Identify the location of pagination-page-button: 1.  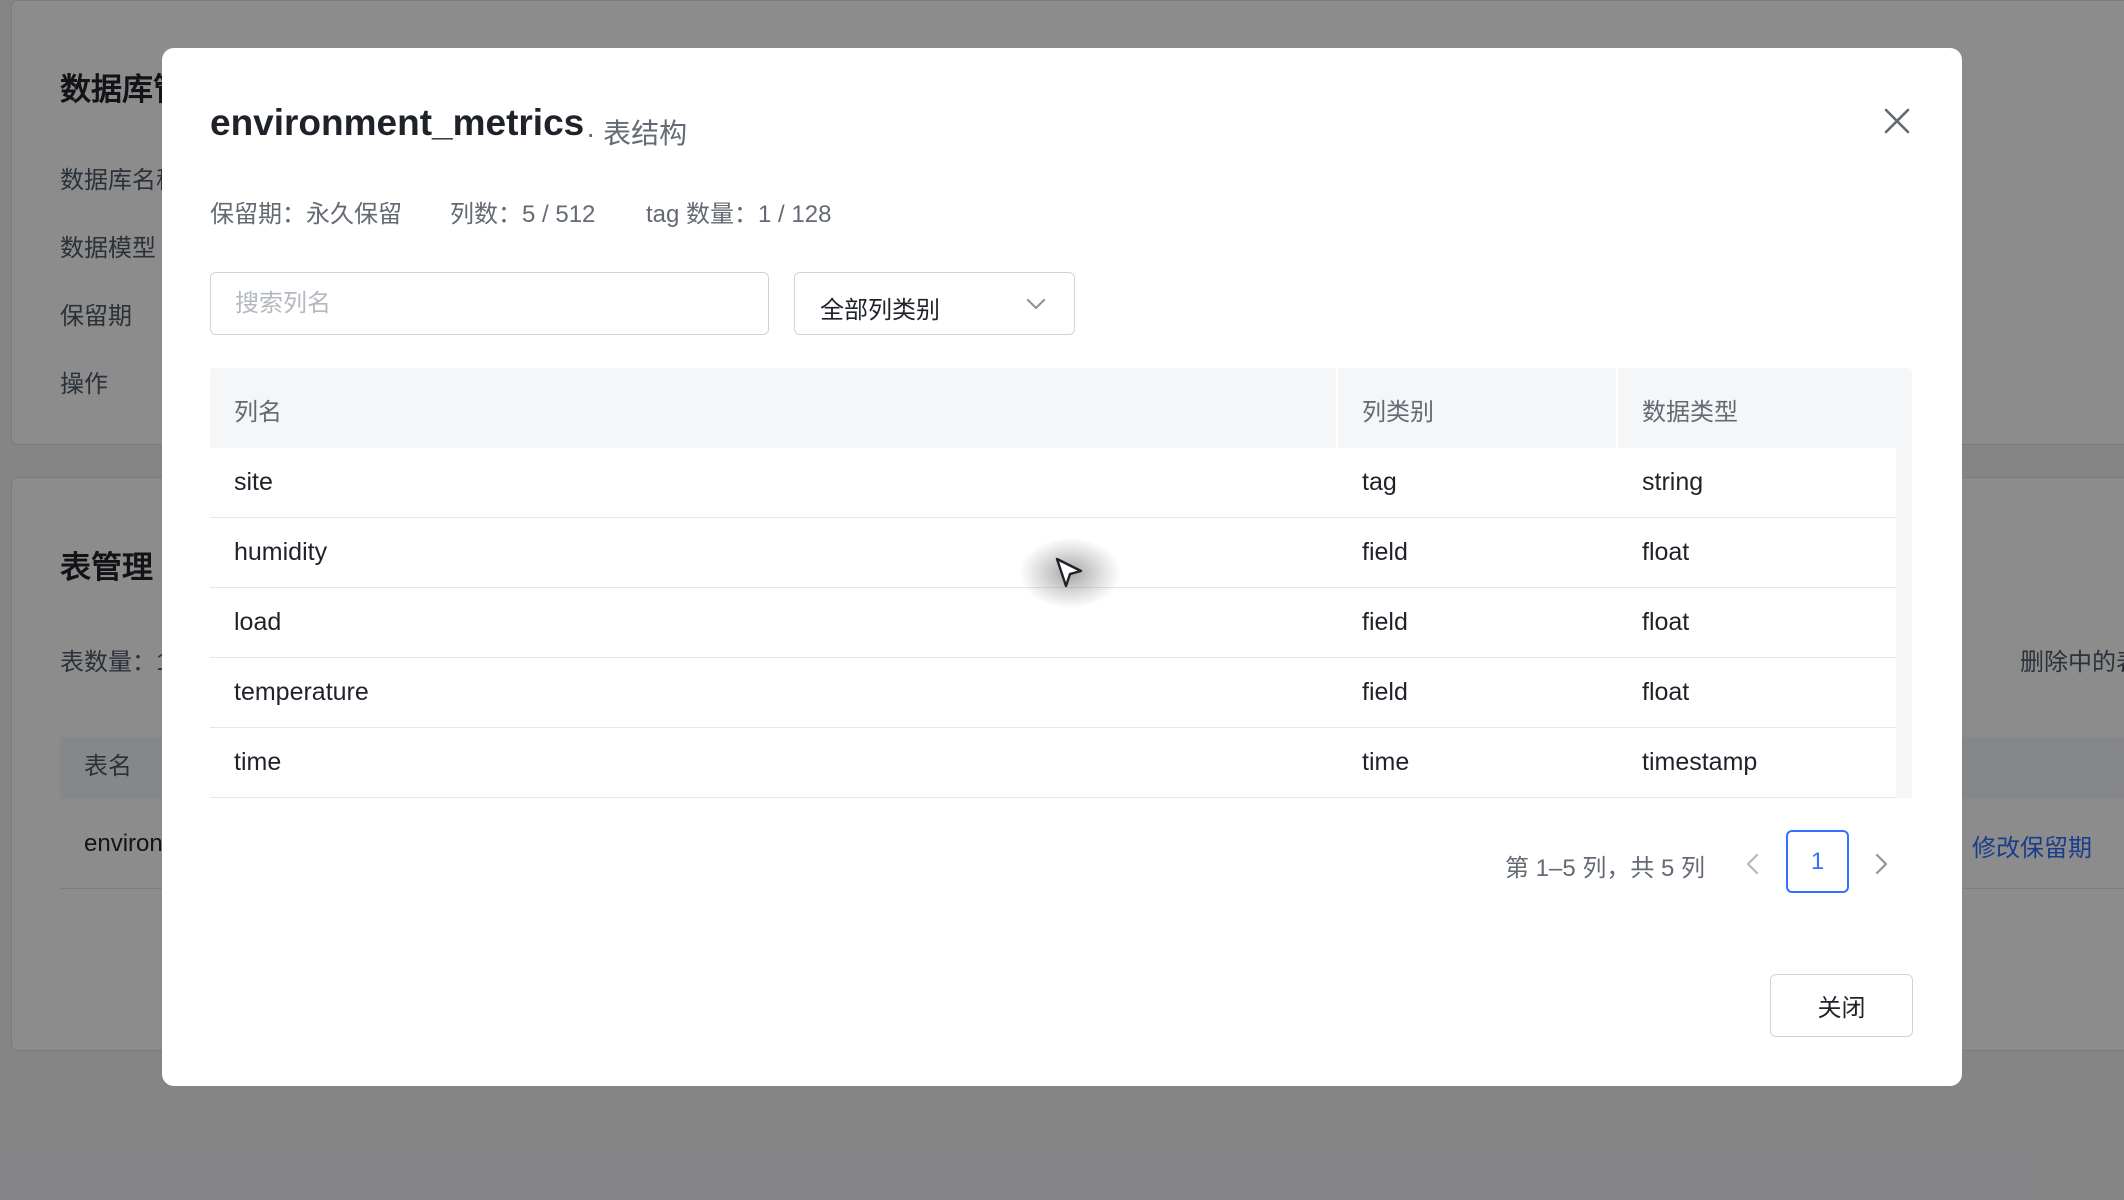
(1817, 861).